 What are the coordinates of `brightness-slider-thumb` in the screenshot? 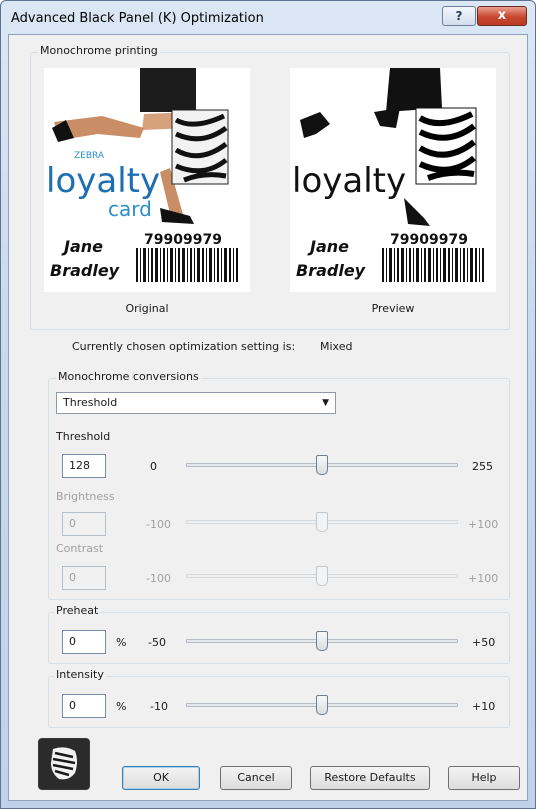 It's located at (322, 522).